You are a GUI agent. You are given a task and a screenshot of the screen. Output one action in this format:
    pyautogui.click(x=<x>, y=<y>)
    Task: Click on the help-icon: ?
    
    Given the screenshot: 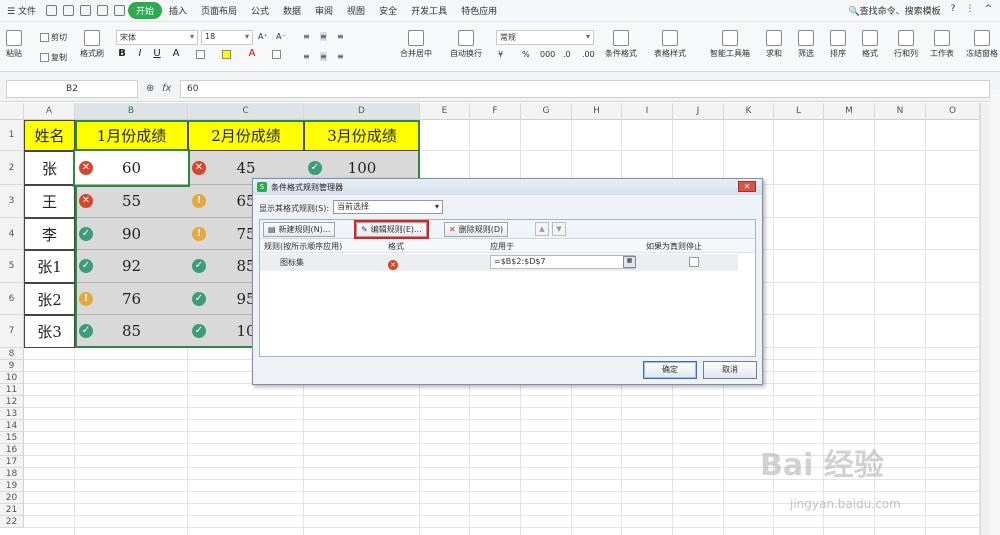 What is the action you would take?
    pyautogui.click(x=953, y=10)
    